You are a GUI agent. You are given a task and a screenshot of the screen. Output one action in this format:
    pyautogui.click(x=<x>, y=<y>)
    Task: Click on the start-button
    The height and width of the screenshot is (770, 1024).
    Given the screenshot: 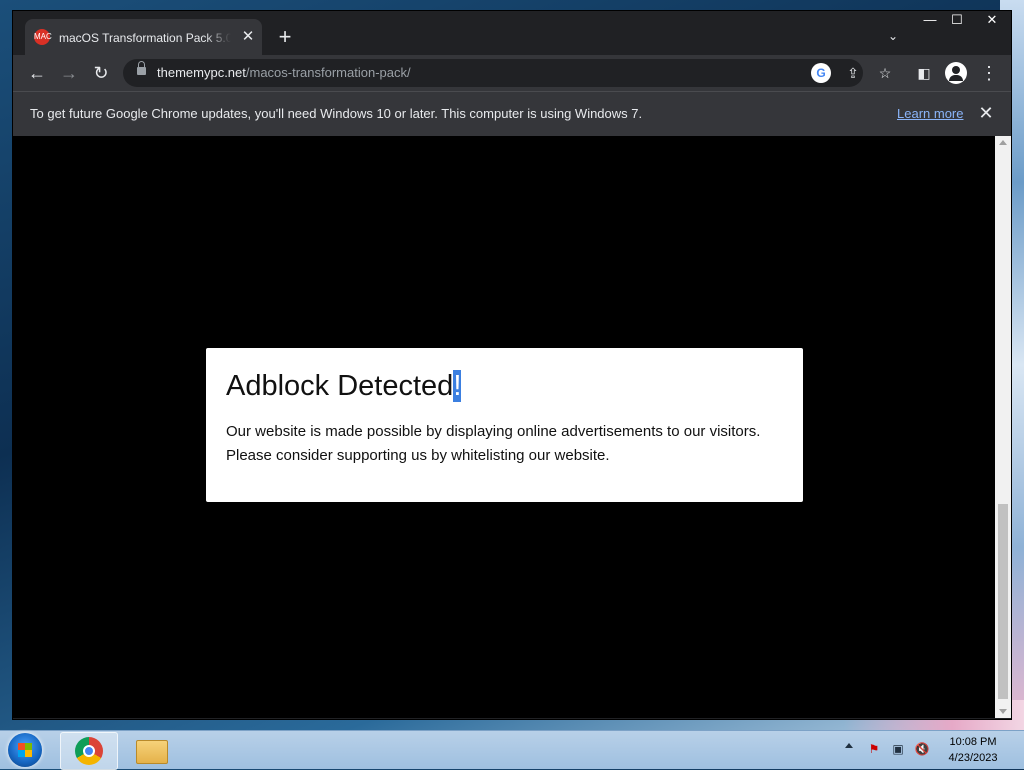 What is the action you would take?
    pyautogui.click(x=25, y=750)
    